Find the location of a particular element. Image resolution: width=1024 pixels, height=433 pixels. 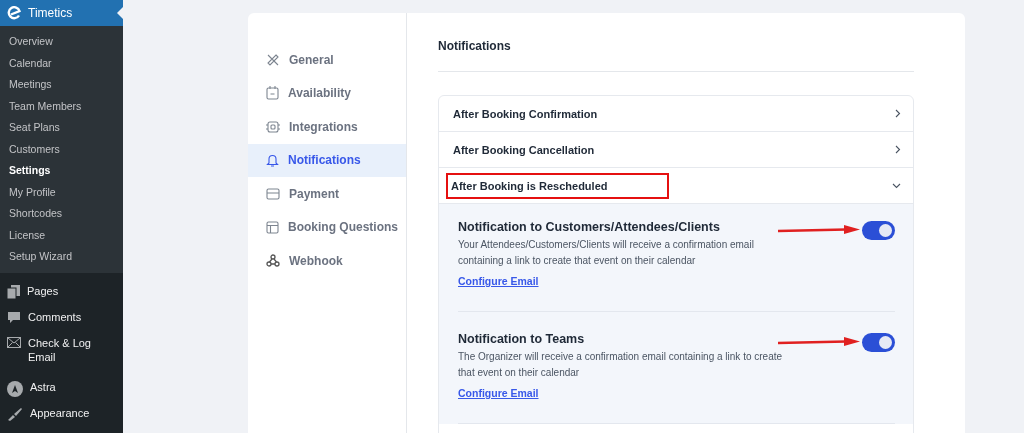

envelope-icon is located at coordinates (14, 342).